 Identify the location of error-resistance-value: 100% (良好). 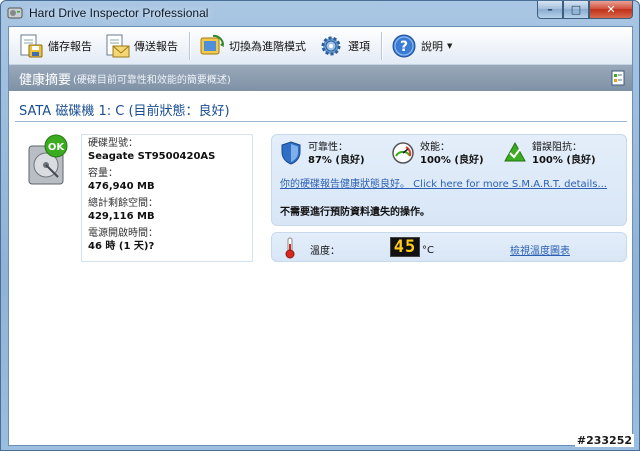
(564, 160).